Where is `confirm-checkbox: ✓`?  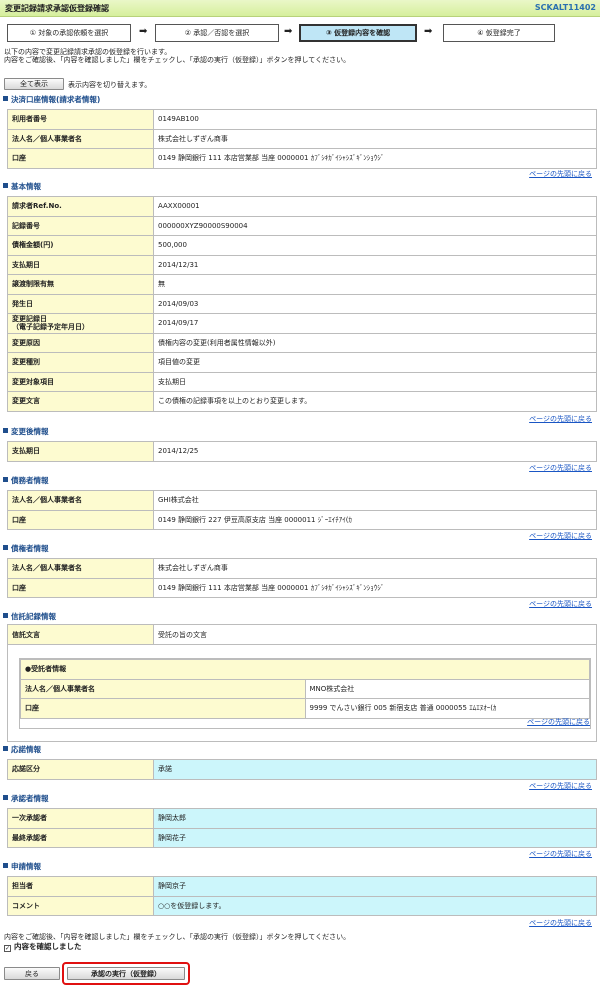 confirm-checkbox: ✓ is located at coordinates (7, 948).